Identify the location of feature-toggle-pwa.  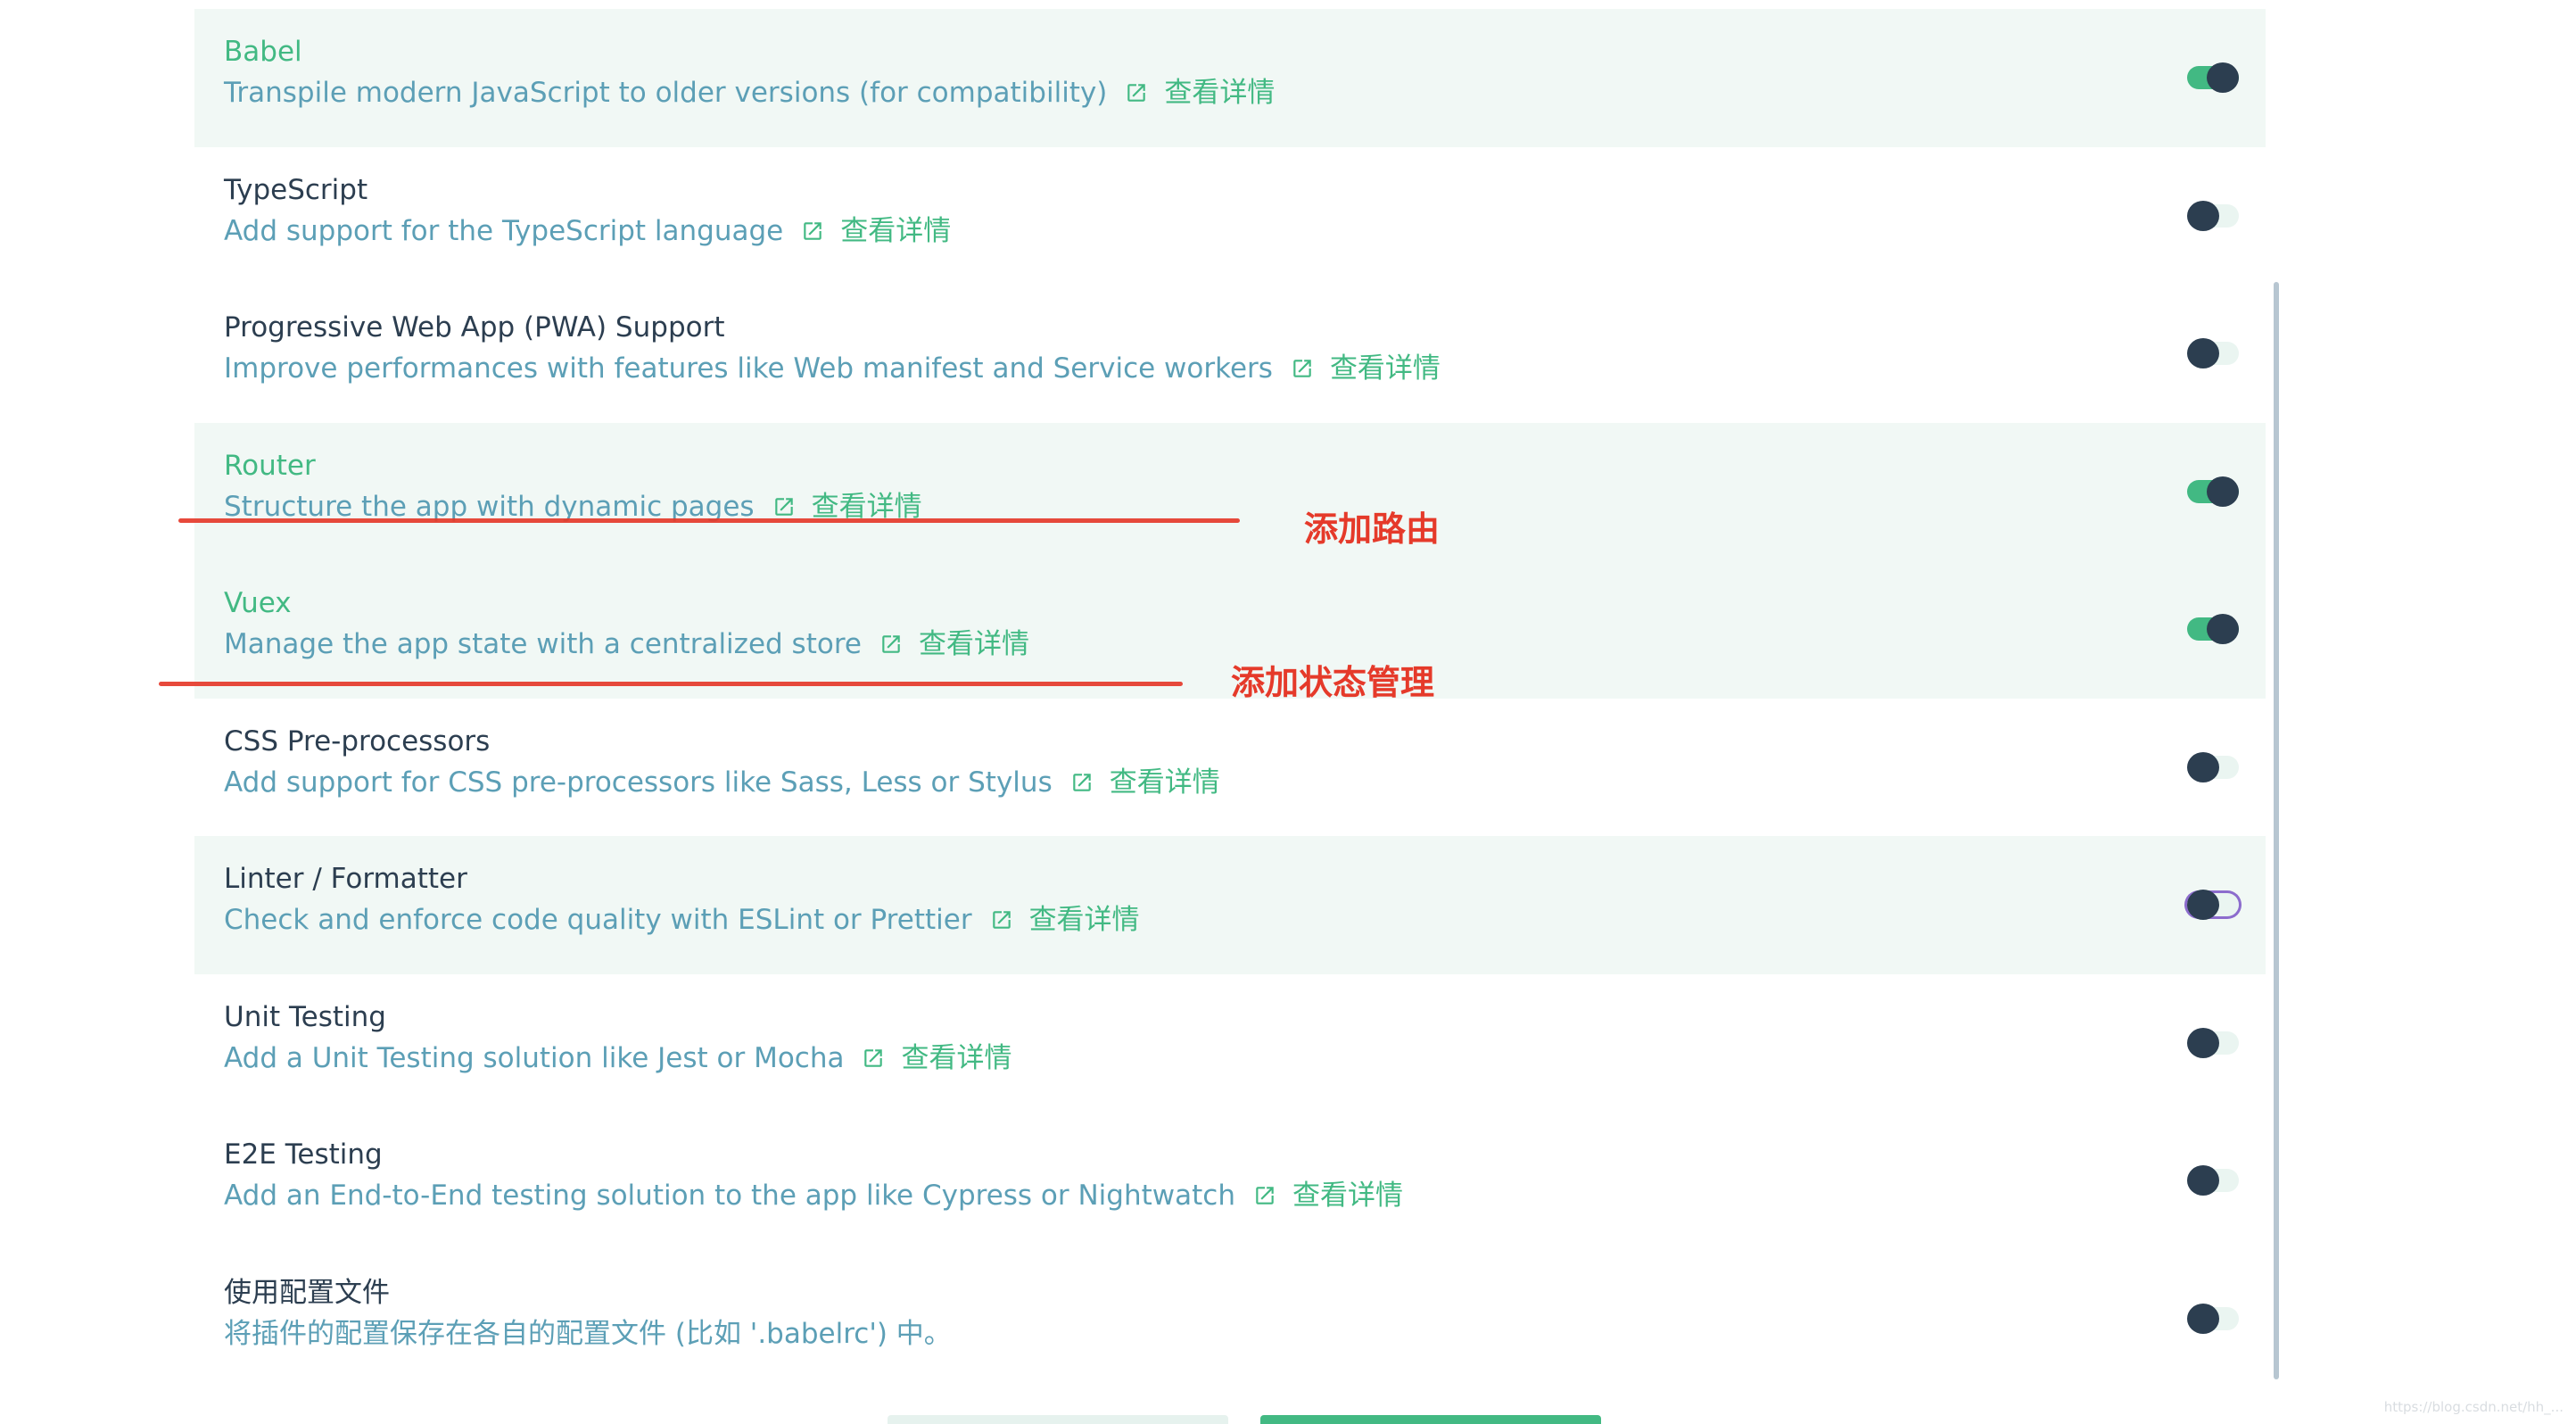
(2213, 353).